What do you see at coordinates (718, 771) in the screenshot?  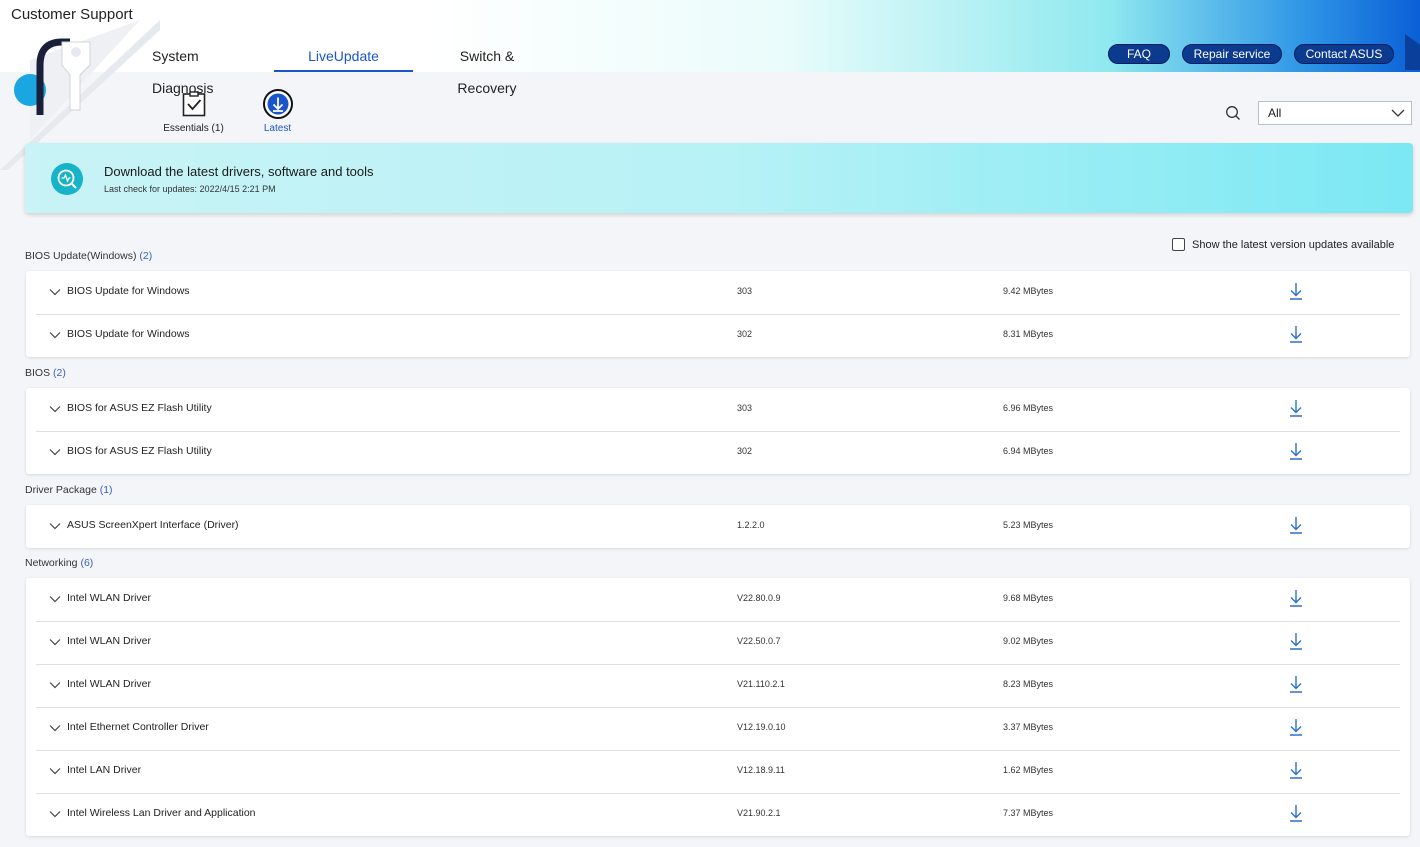 I see `update-row: Intel LAN Driver V12.18.9.11 1.62 MBytes` at bounding box center [718, 771].